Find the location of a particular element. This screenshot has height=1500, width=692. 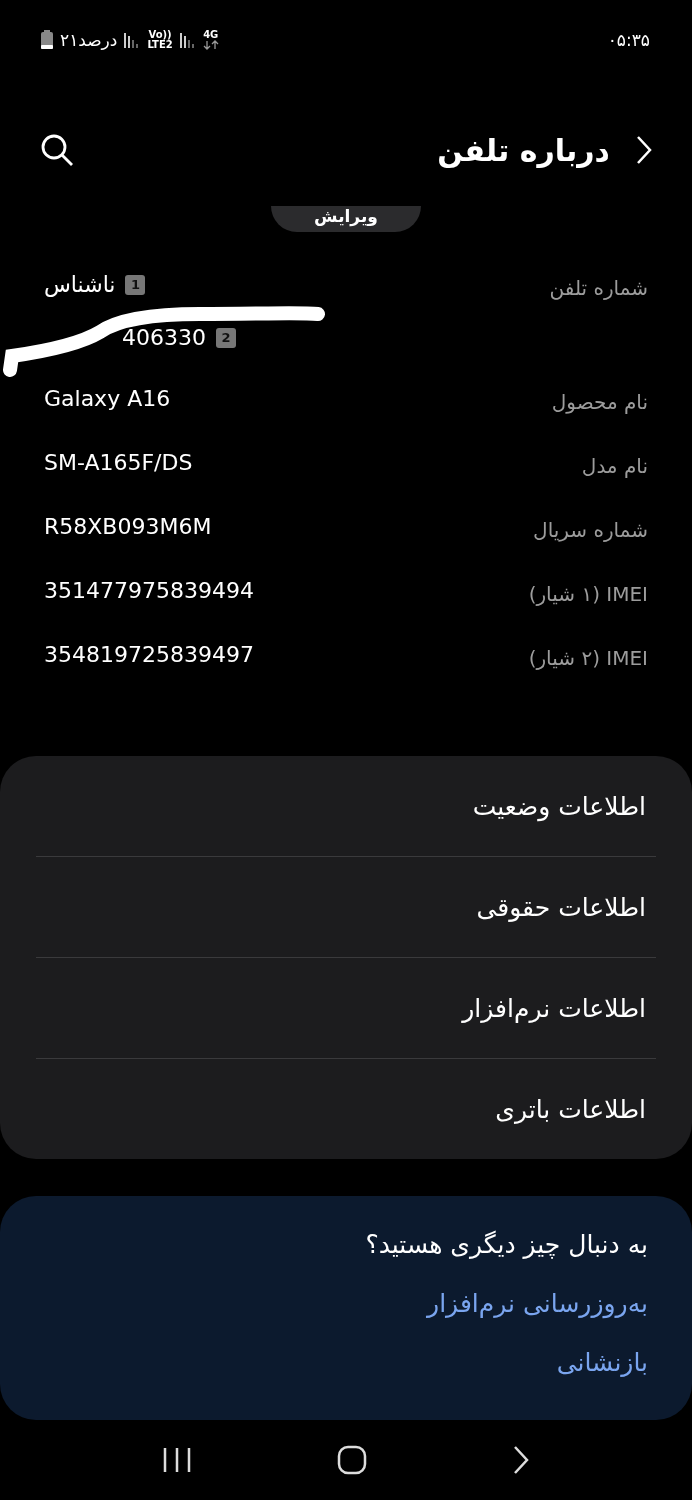

lte-label: LTE2 is located at coordinates (160, 45).